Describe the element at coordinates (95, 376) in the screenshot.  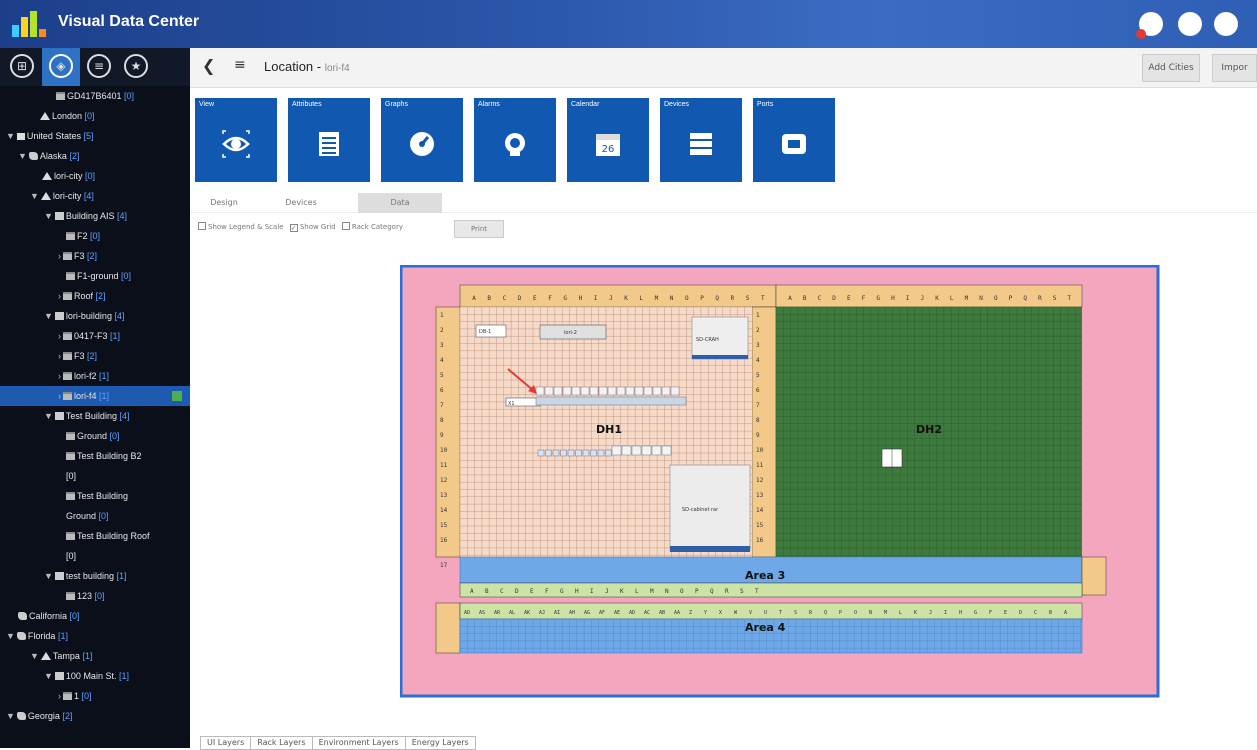
I see `tree-item: › lori-f2 [1]` at that location.